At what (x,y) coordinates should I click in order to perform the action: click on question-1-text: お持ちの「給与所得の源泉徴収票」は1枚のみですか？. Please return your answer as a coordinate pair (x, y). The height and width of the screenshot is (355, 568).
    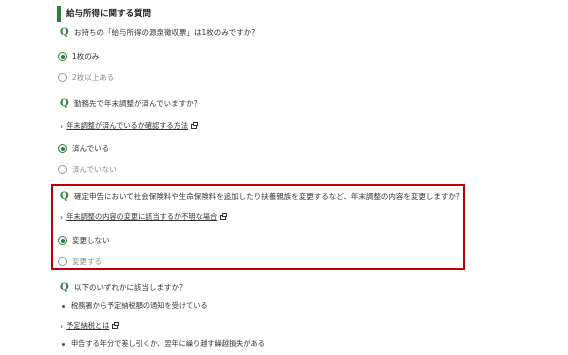
    Looking at the image, I should click on (166, 32).